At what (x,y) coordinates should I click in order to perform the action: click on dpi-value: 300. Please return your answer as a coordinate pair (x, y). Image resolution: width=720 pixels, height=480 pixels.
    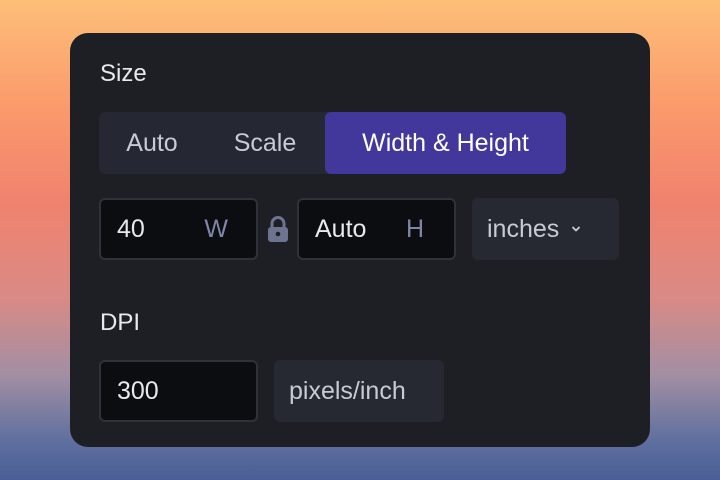
    Looking at the image, I should click on (138, 390).